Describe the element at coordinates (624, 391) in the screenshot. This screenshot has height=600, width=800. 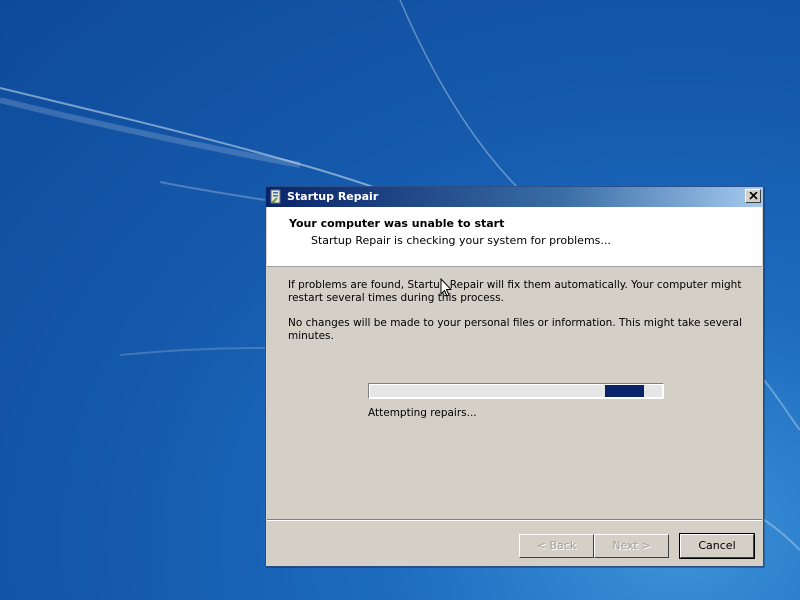
I see `progress-marquee-segment` at that location.